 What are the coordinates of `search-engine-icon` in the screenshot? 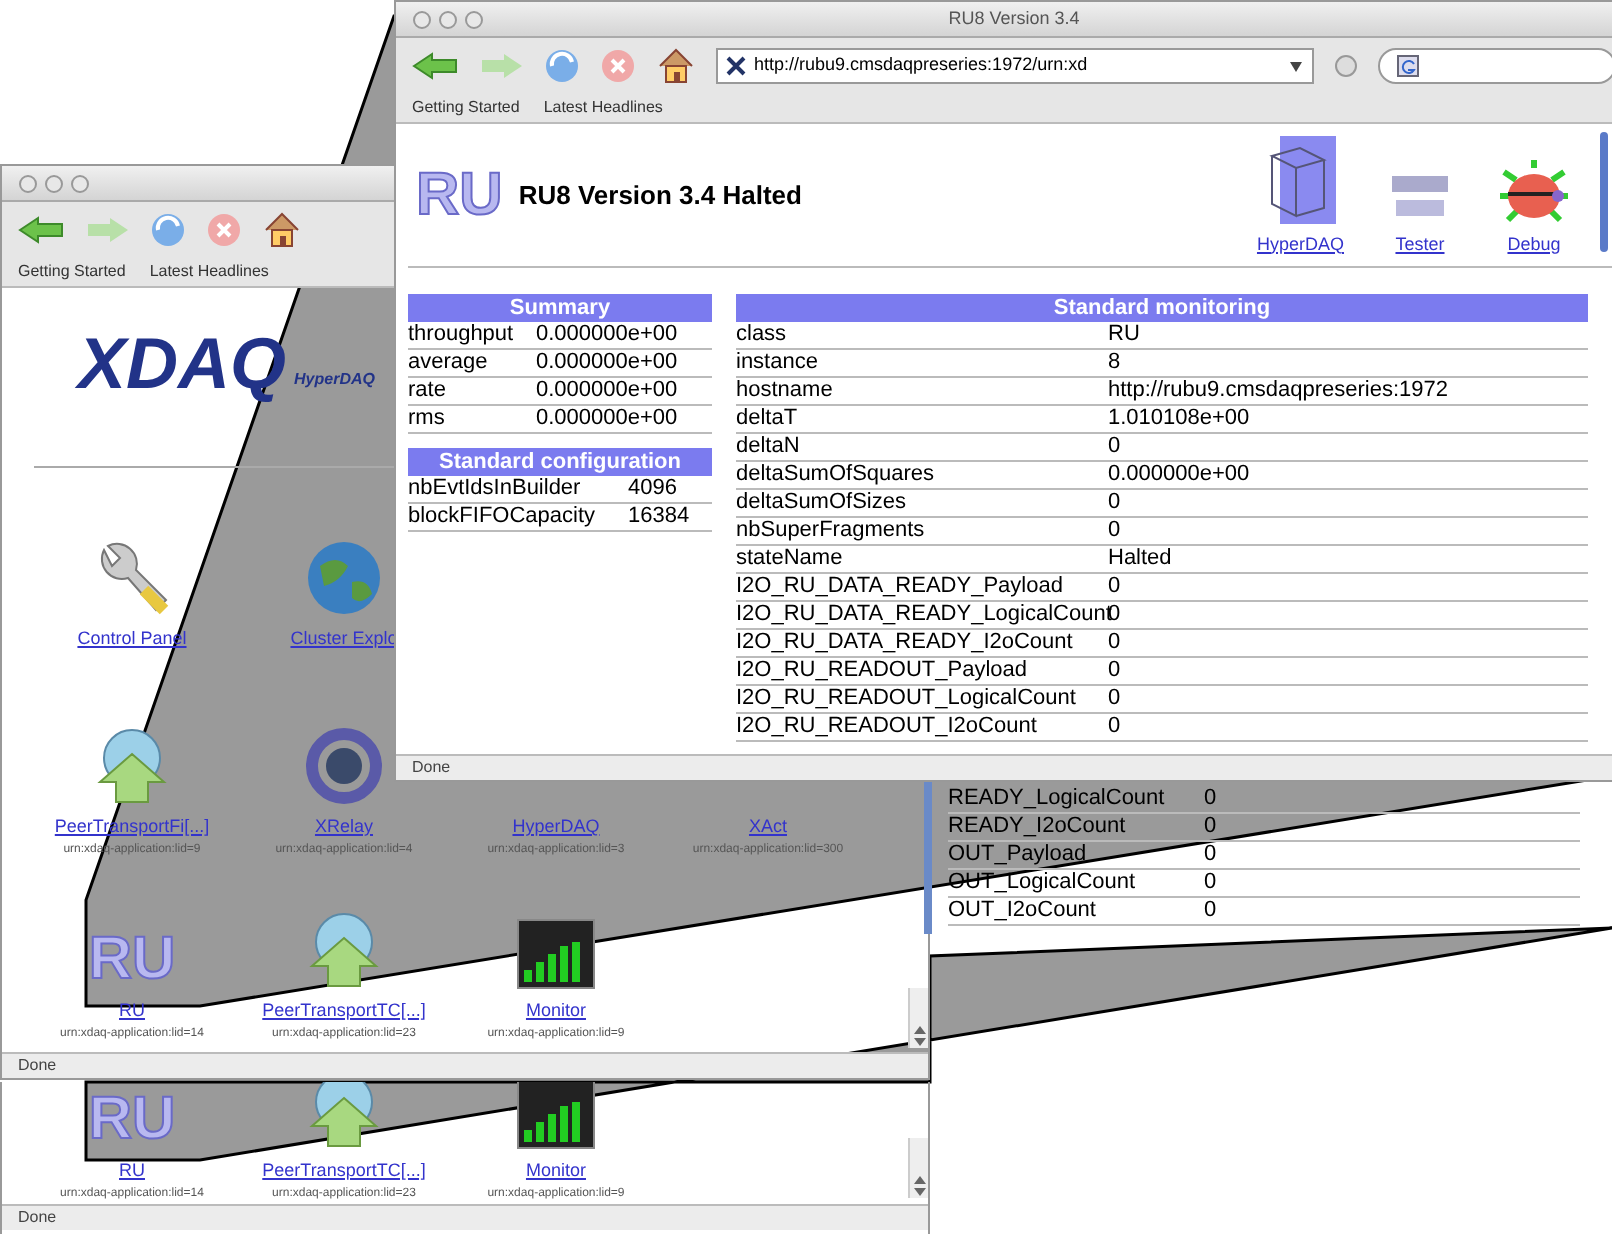 It's located at (1410, 65).